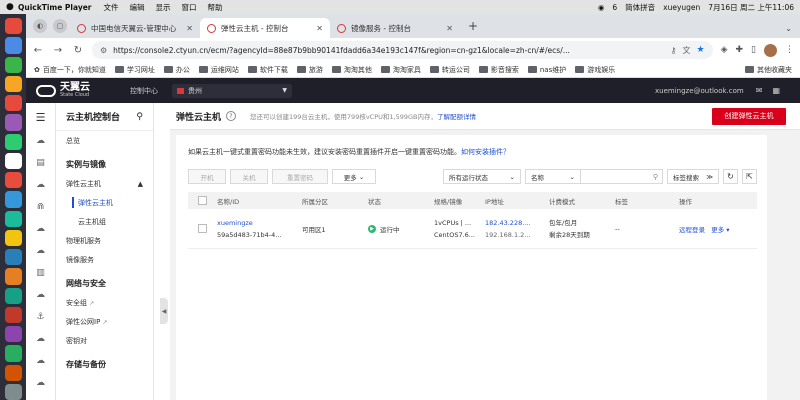 This screenshot has width=800, height=400. What do you see at coordinates (104, 259) in the screenshot?
I see `sidebar-item-image: 镜像服务` at bounding box center [104, 259].